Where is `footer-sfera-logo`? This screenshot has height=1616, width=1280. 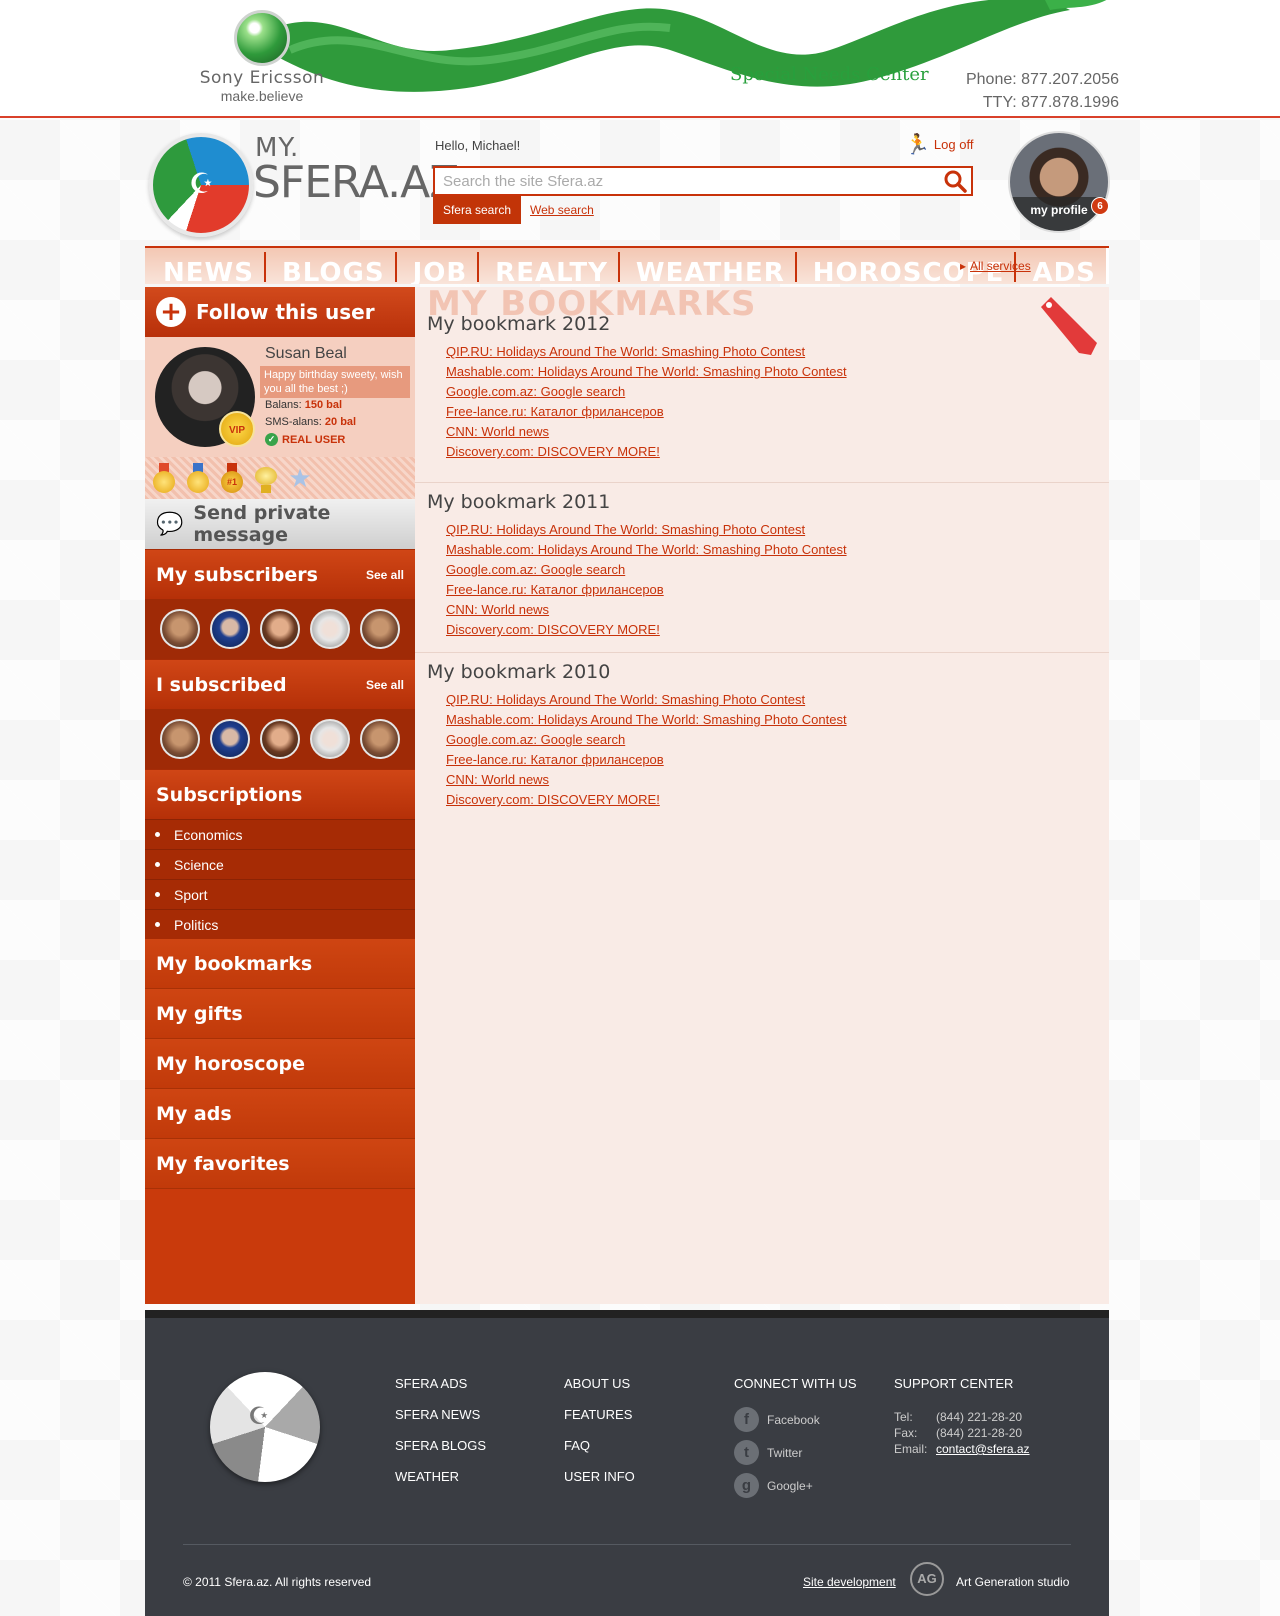 footer-sfera-logo is located at coordinates (265, 1427).